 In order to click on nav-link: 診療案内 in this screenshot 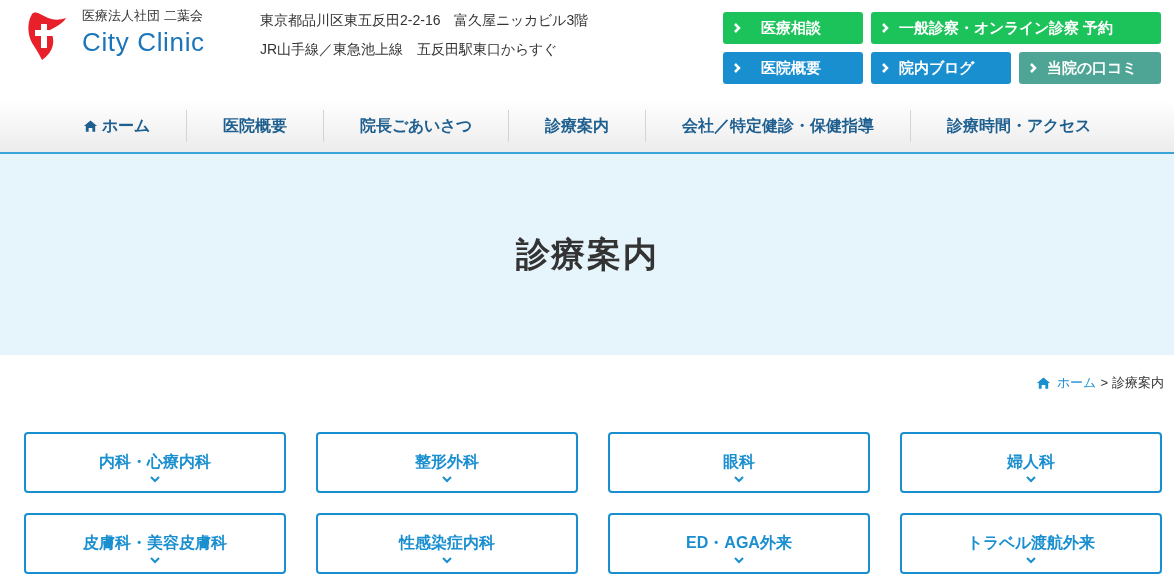, I will do `click(576, 126)`.